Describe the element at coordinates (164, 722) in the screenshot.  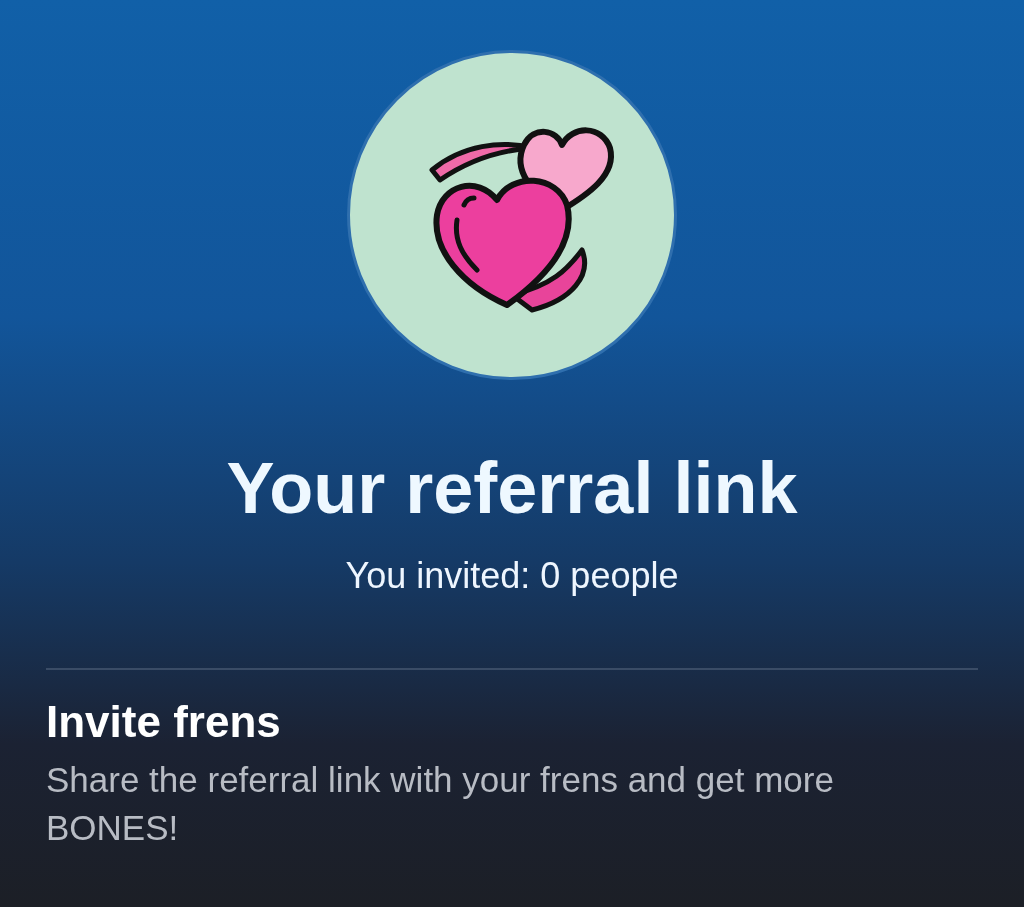
I see `section-heading: Invite frens` at that location.